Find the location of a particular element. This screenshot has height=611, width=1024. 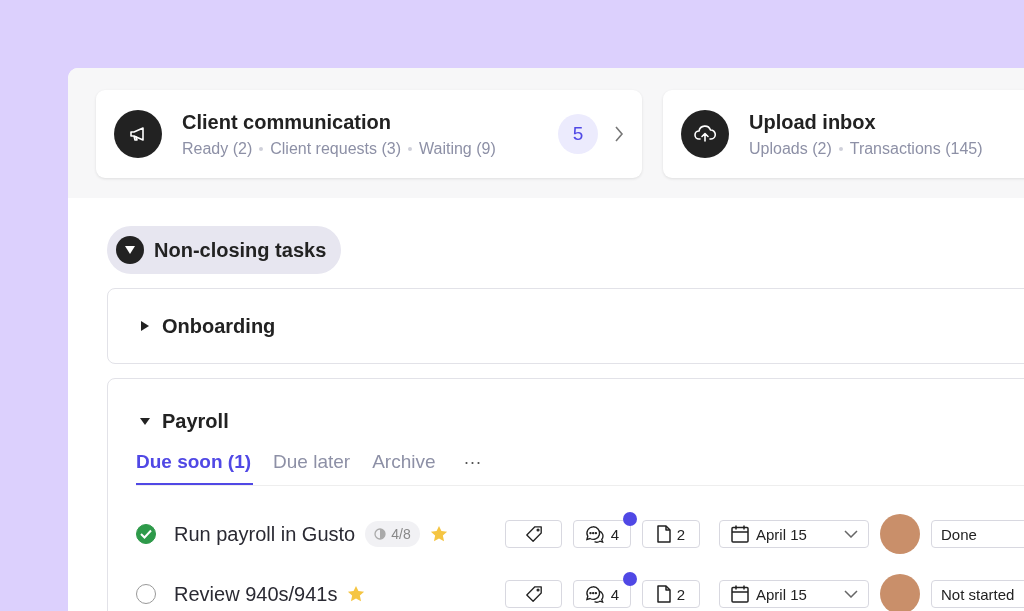

group-toggle: Onboarding is located at coordinates (206, 326).